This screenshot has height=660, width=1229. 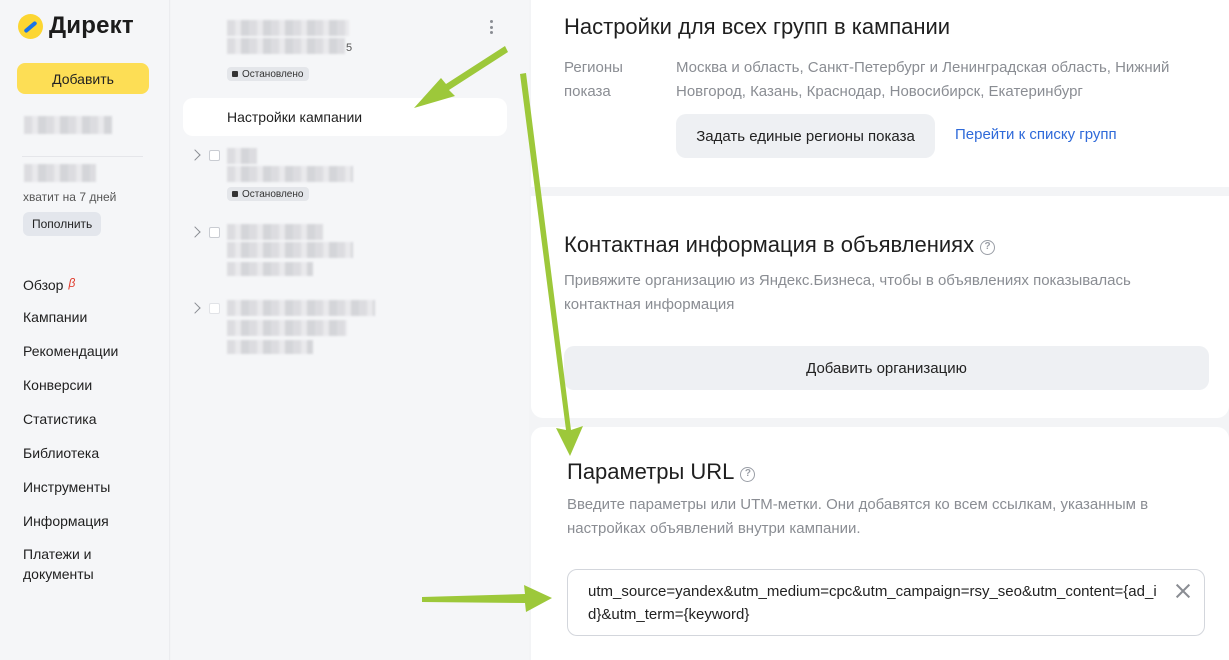 I want to click on more-options-icon, so click(x=491, y=28).